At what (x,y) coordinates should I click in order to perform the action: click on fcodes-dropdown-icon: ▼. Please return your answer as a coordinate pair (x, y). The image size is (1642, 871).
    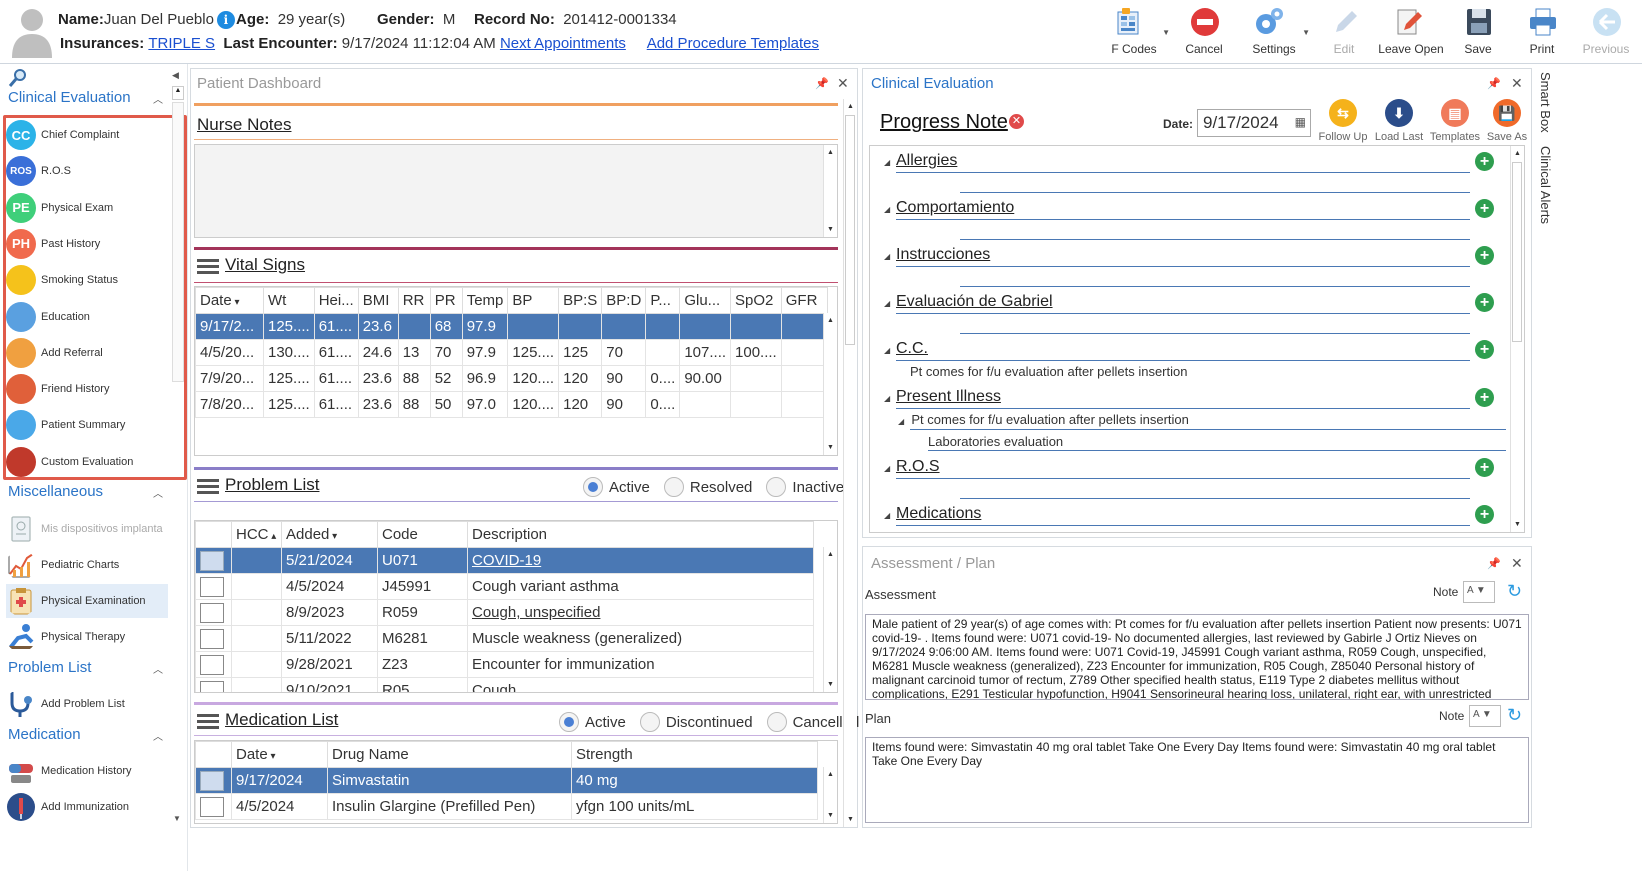
    Looking at the image, I should click on (1166, 32).